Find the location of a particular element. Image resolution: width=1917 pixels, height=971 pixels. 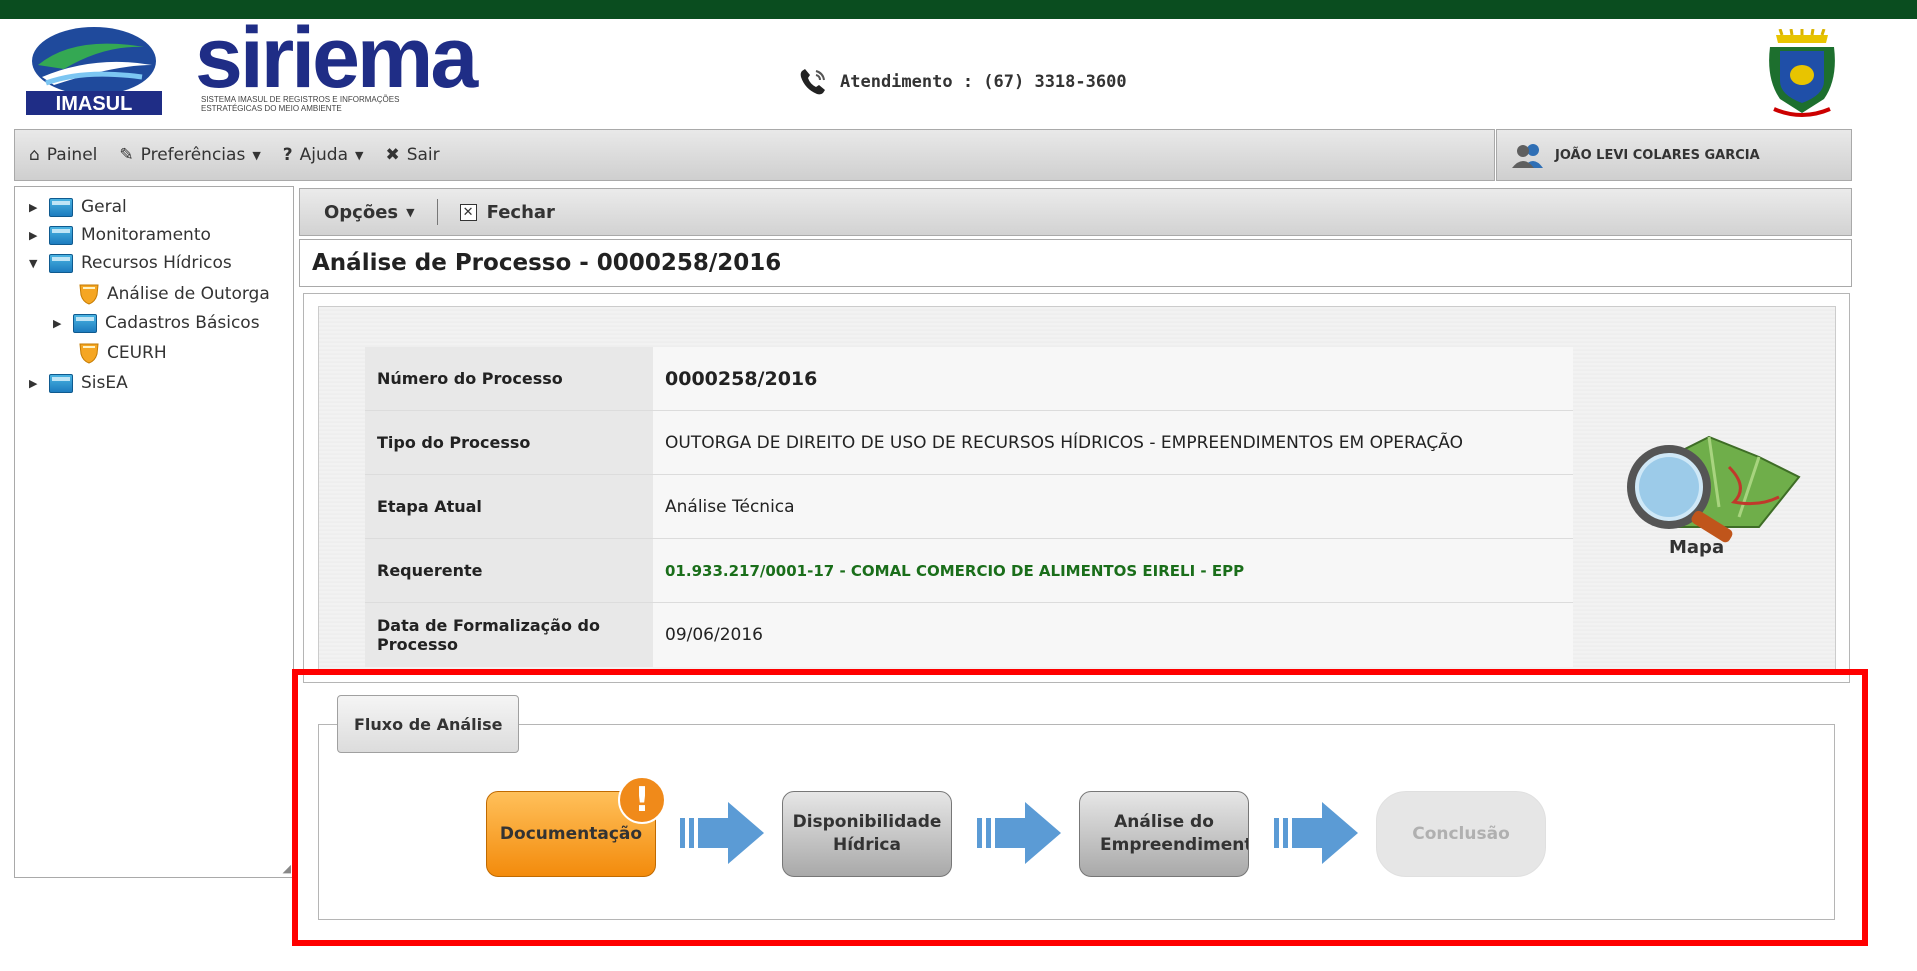

wrench-icon: ✎ is located at coordinates (126, 155).